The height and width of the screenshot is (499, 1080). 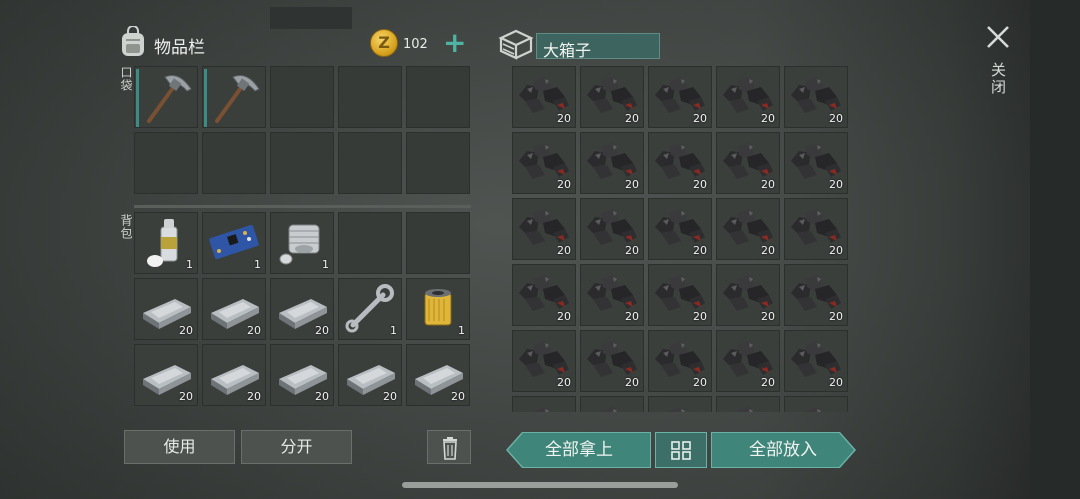 What do you see at coordinates (998, 79) in the screenshot?
I see `close-label: 关闭` at bounding box center [998, 79].